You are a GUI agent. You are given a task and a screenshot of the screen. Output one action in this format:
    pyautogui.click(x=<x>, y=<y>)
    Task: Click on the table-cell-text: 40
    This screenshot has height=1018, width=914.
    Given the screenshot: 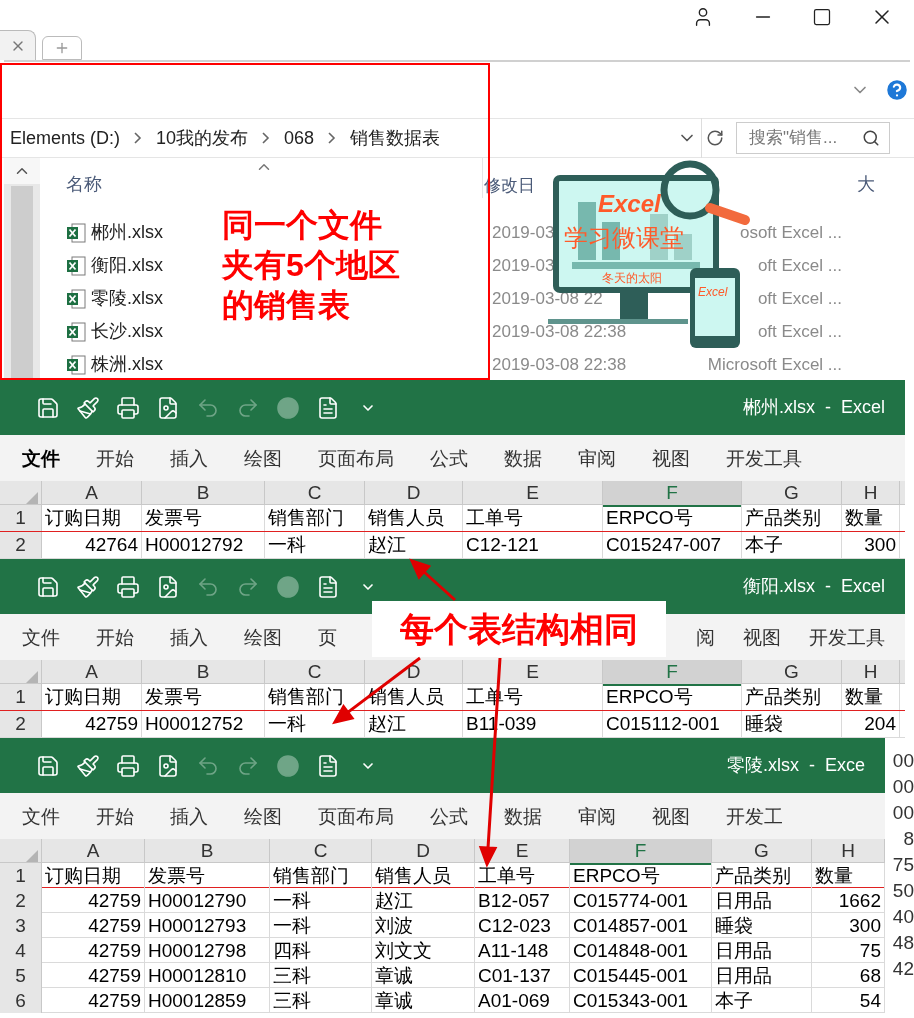 What is the action you would take?
    pyautogui.click(x=903, y=917)
    